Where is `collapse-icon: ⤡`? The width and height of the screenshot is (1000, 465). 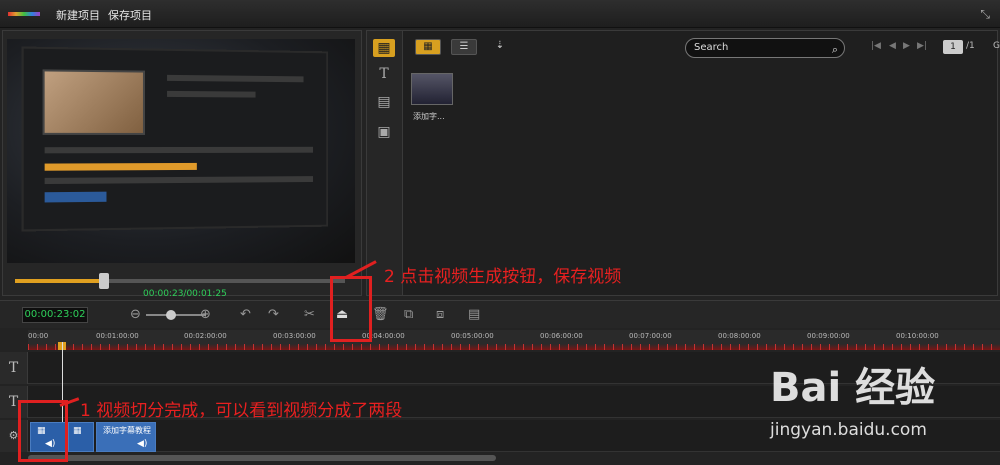 collapse-icon: ⤡ is located at coordinates (985, 14).